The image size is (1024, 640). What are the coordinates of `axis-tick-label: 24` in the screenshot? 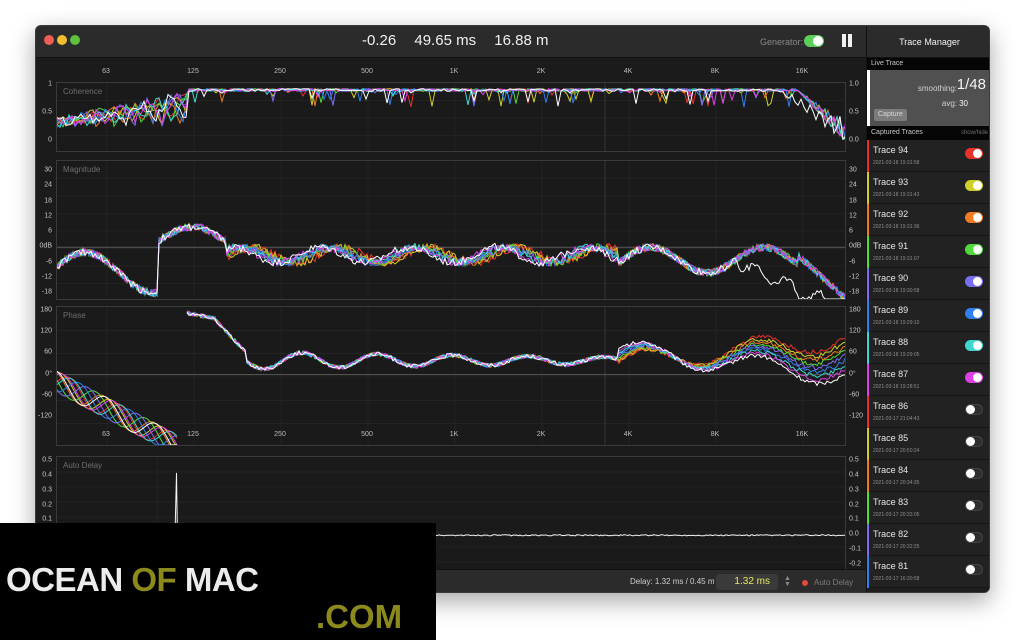 It's located at (48, 185).